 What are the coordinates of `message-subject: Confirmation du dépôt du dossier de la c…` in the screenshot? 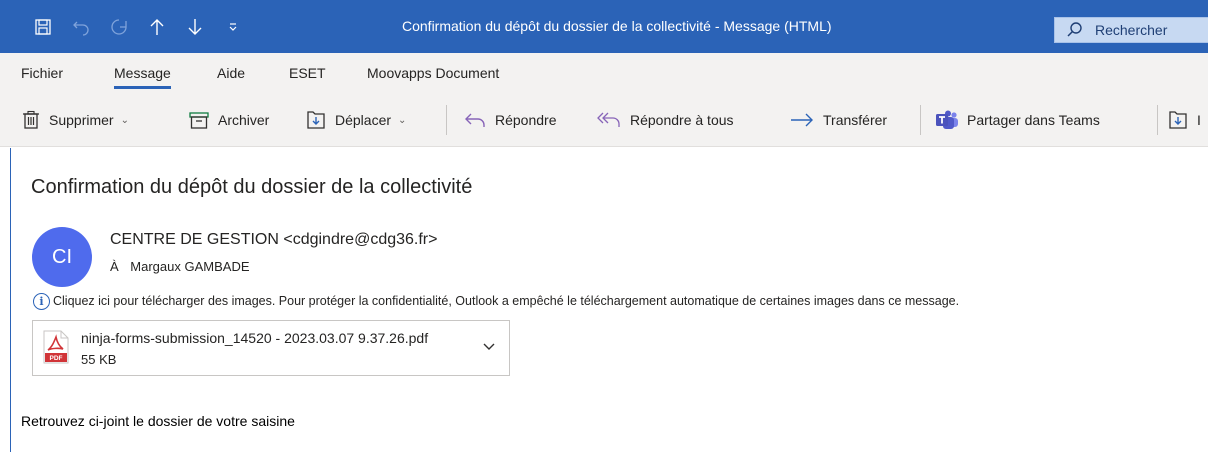 It's located at (252, 187).